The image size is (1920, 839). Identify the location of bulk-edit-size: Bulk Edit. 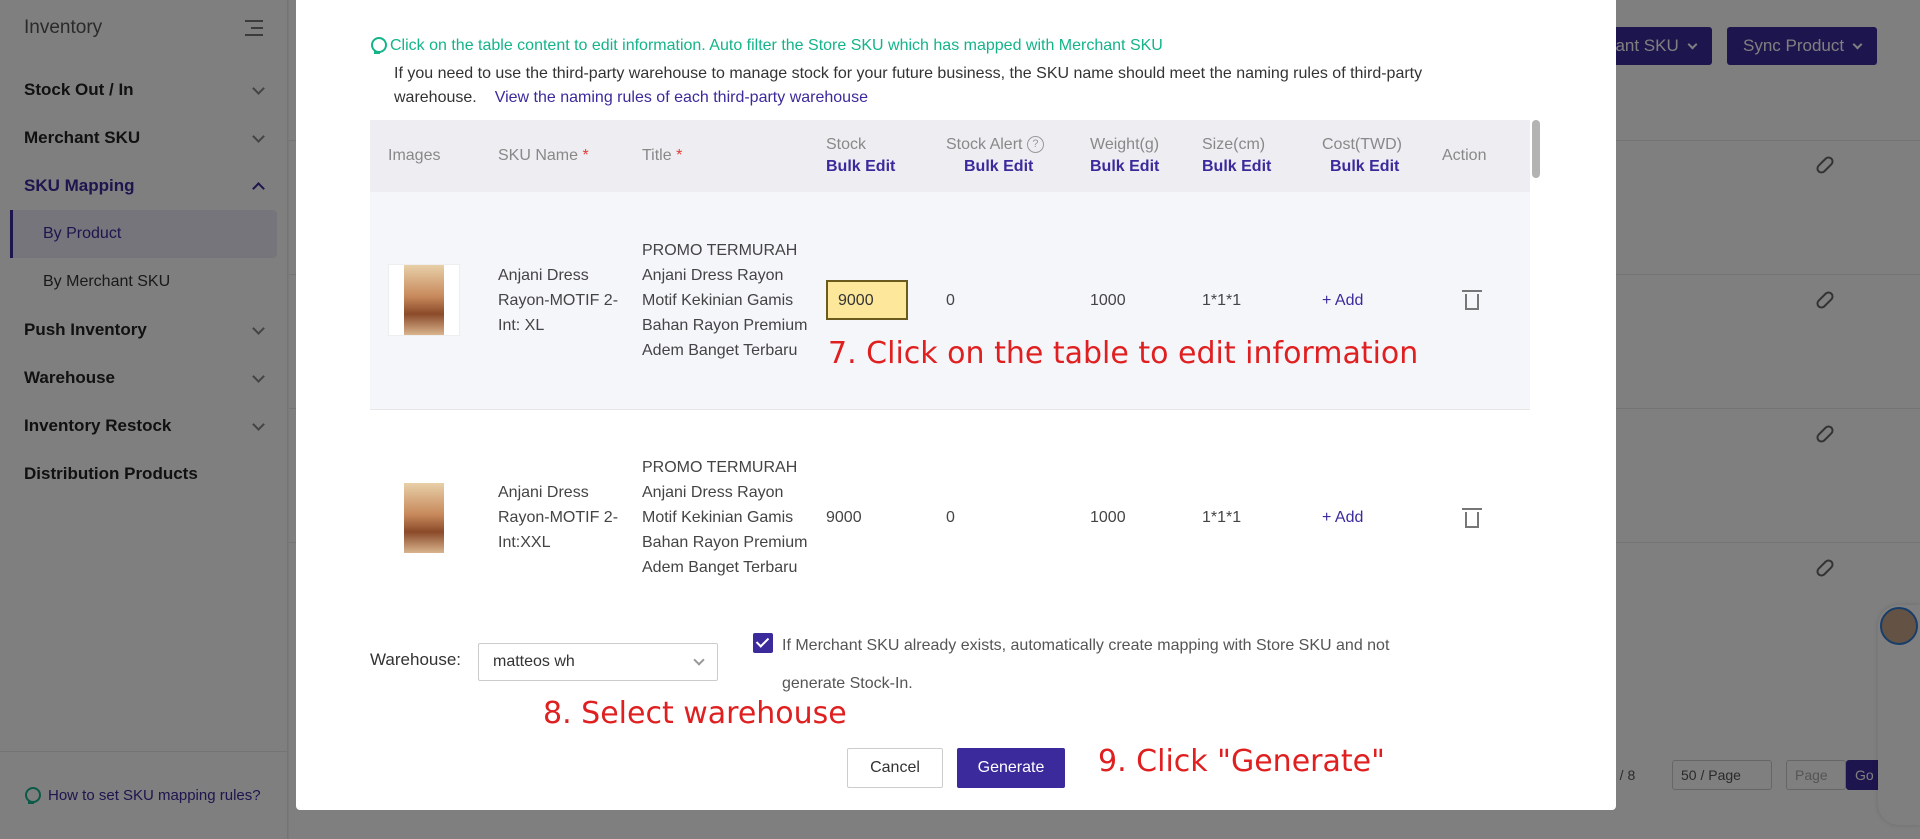
(1253, 167).